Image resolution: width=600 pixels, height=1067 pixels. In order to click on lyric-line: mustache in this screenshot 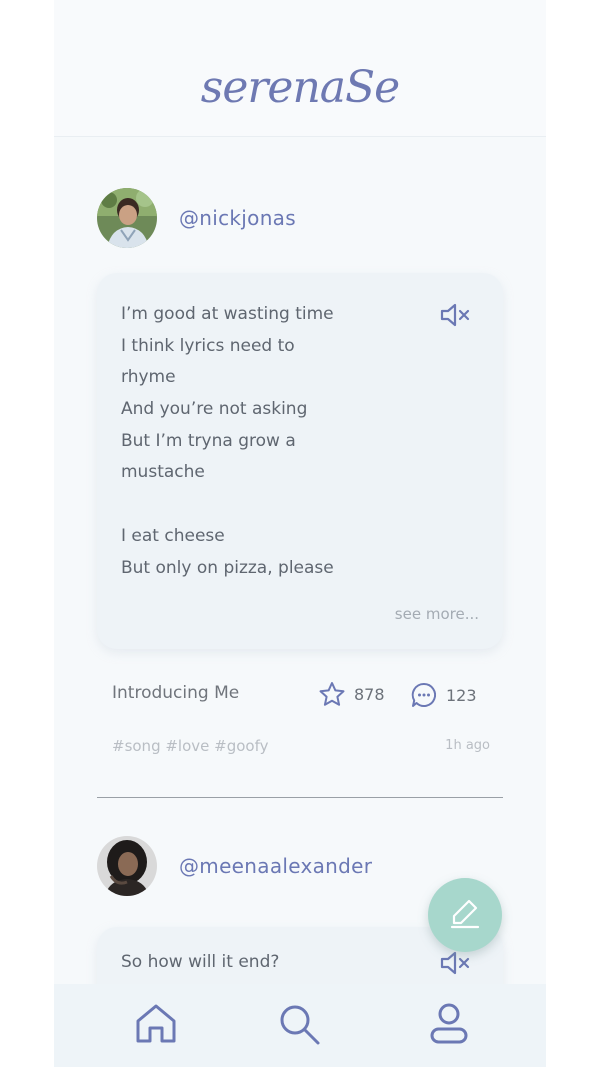, I will do `click(163, 472)`.